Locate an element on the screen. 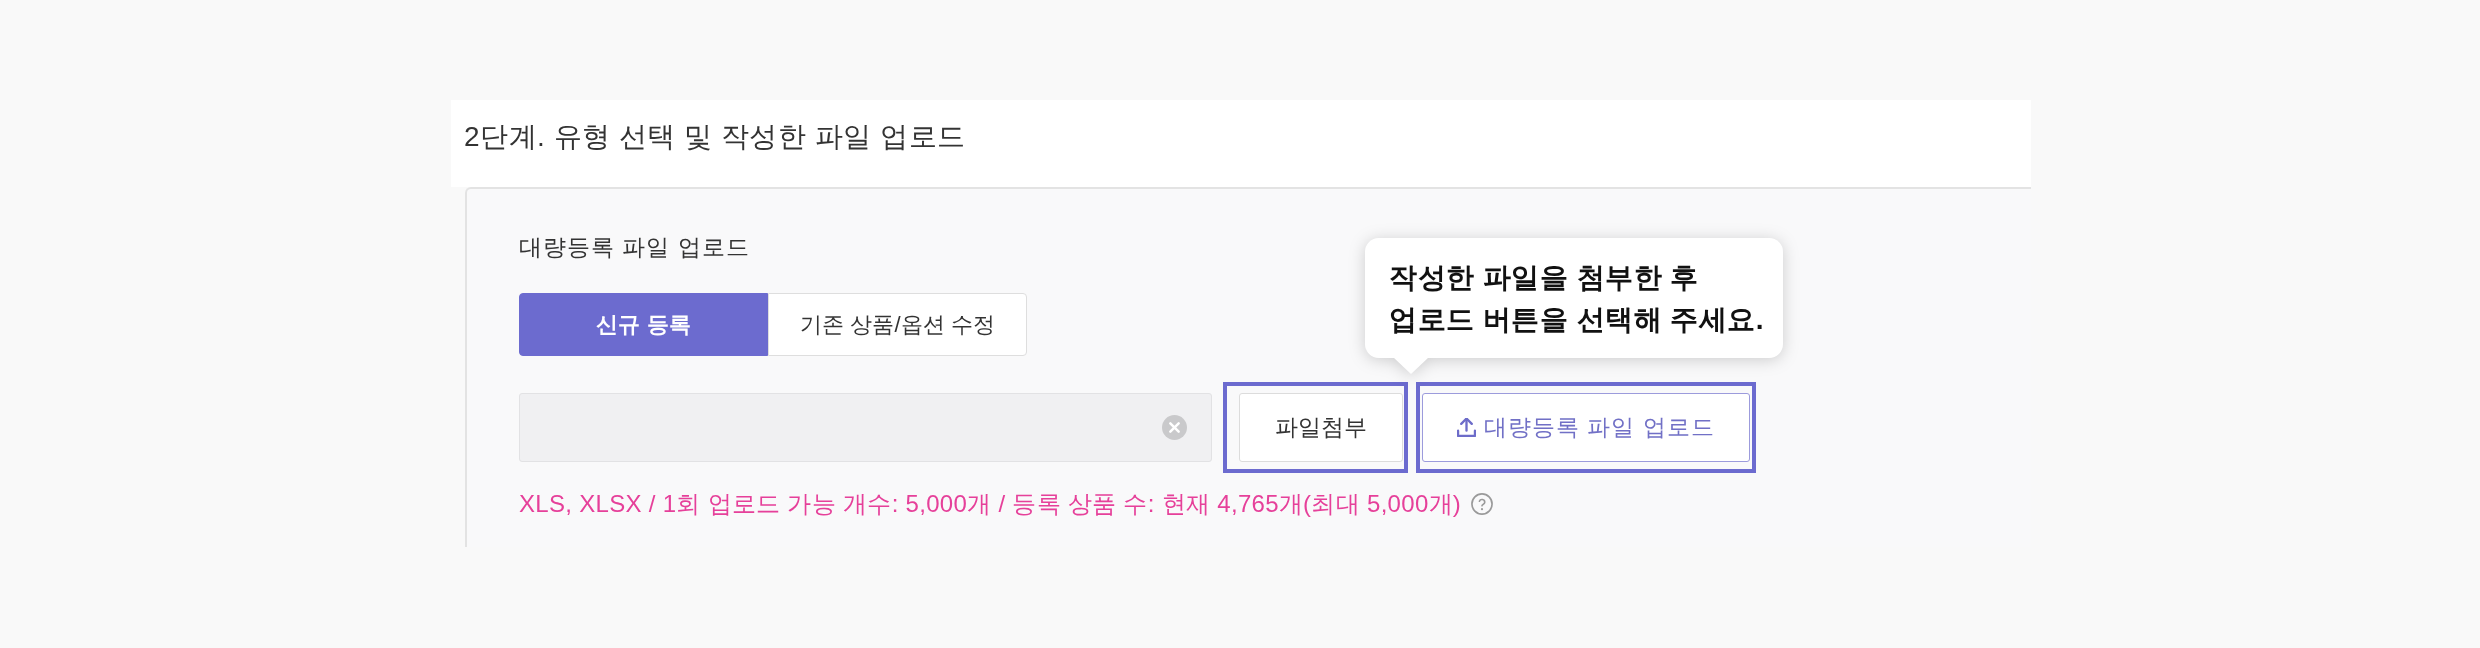  clear-icon is located at coordinates (1174, 427).